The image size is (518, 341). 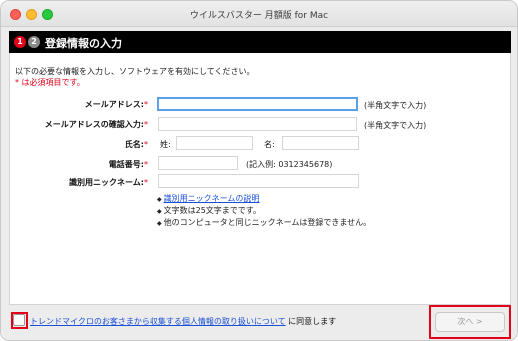 I want to click on nickname-input, so click(x=258, y=181).